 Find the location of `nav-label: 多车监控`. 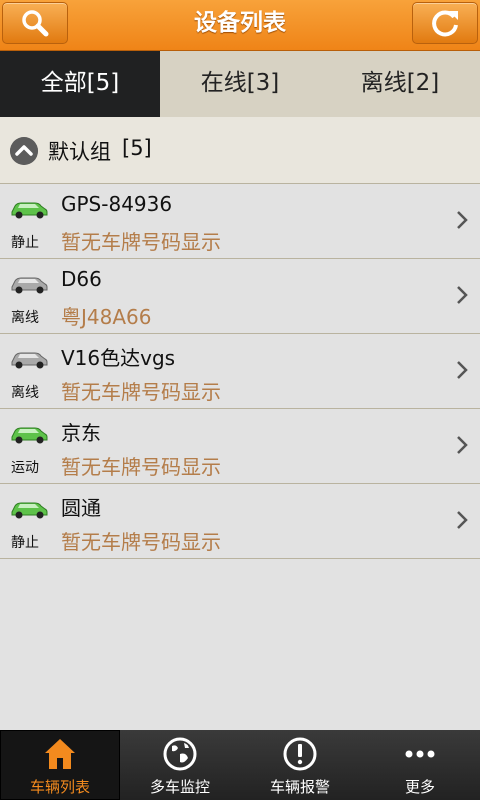

nav-label: 多车监控 is located at coordinates (179, 787).